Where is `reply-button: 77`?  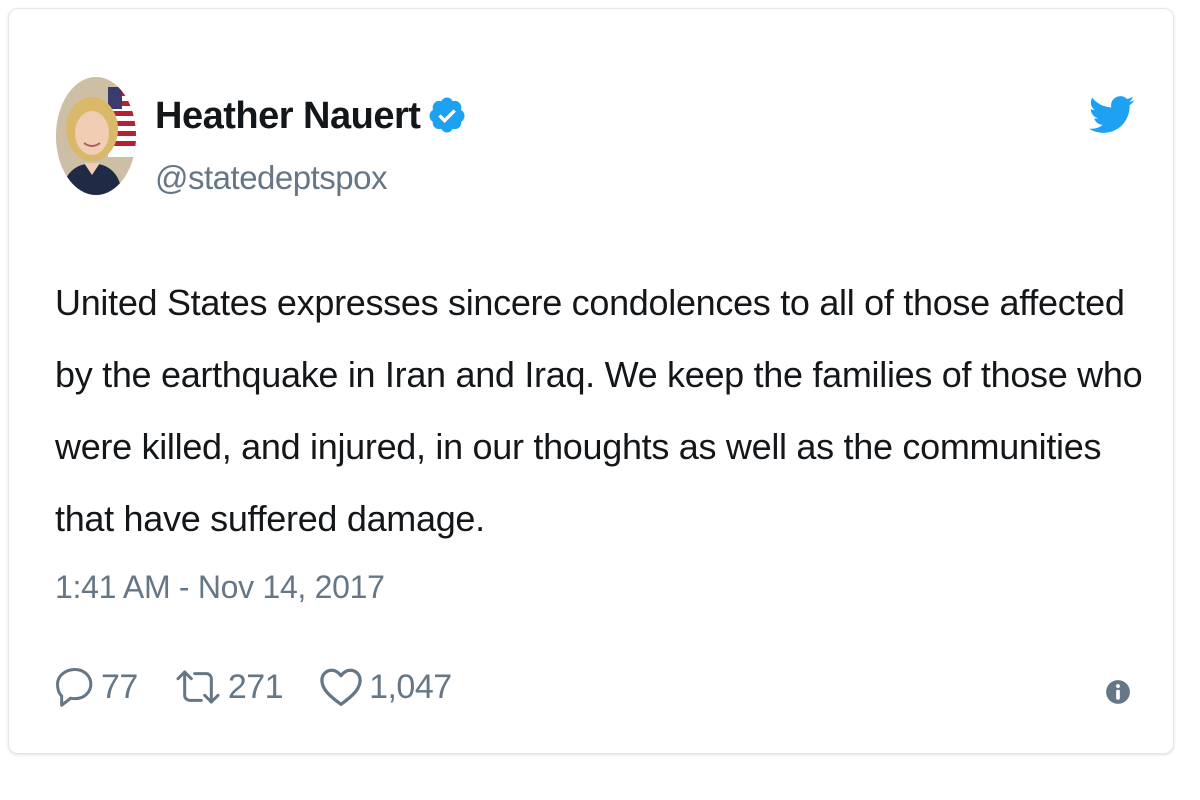
reply-button: 77 is located at coordinates (96, 687).